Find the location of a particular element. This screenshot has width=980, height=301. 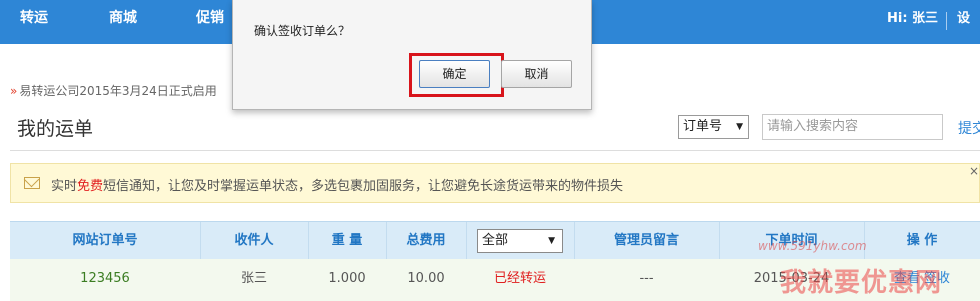

status-filter-select: 全部 ▼ is located at coordinates (520, 241).